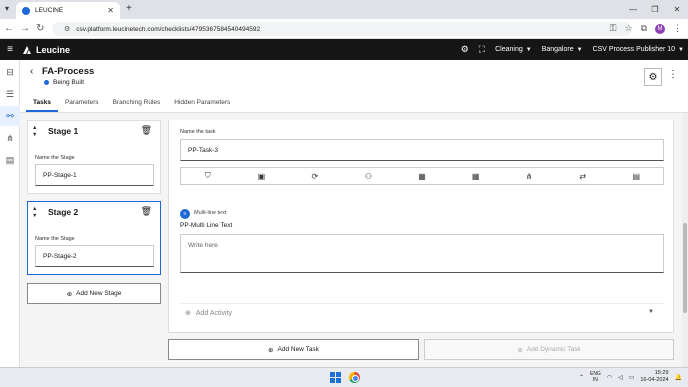 Image resolution: width=688 pixels, height=387 pixels. I want to click on add-new-task-button: ⊕ Add New Task, so click(293, 349).